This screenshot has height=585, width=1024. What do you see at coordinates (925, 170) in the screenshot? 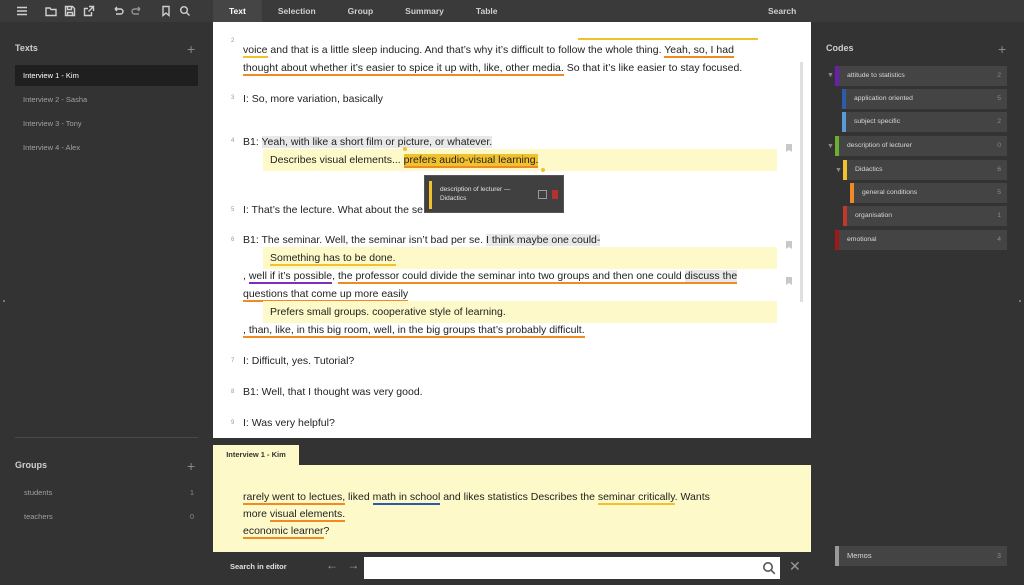
I see `code-didactics: Didactics 6` at bounding box center [925, 170].